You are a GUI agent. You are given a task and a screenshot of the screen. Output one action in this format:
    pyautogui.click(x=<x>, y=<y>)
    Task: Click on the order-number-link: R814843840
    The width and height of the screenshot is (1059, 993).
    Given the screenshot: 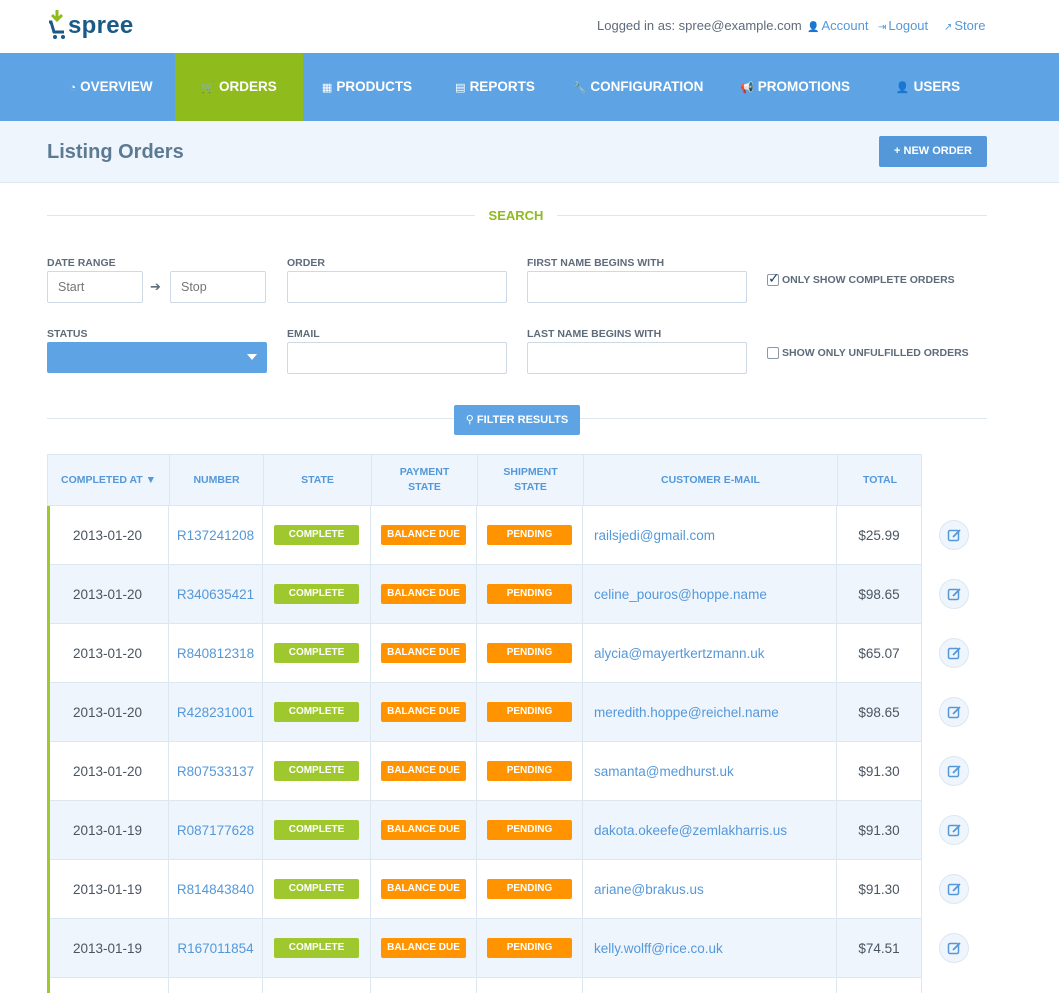 What is the action you would take?
    pyautogui.click(x=215, y=889)
    